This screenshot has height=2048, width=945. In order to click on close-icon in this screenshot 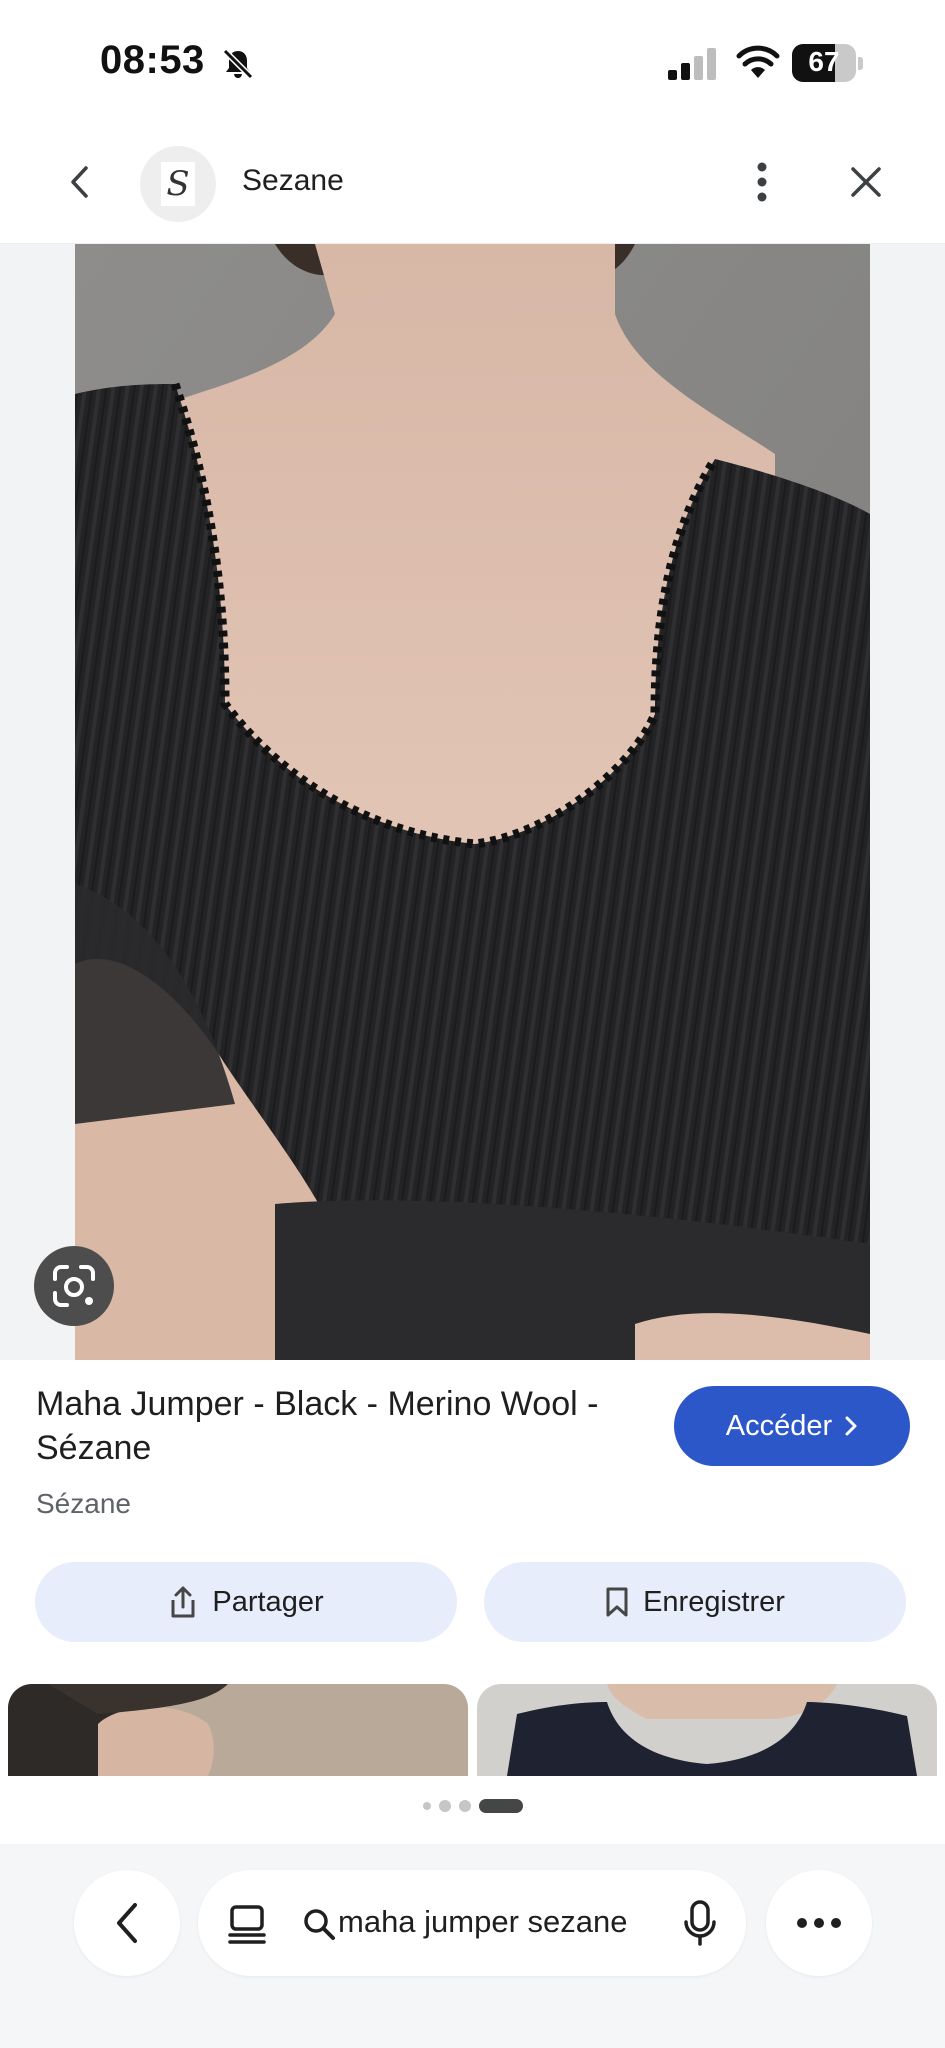, I will do `click(866, 182)`.